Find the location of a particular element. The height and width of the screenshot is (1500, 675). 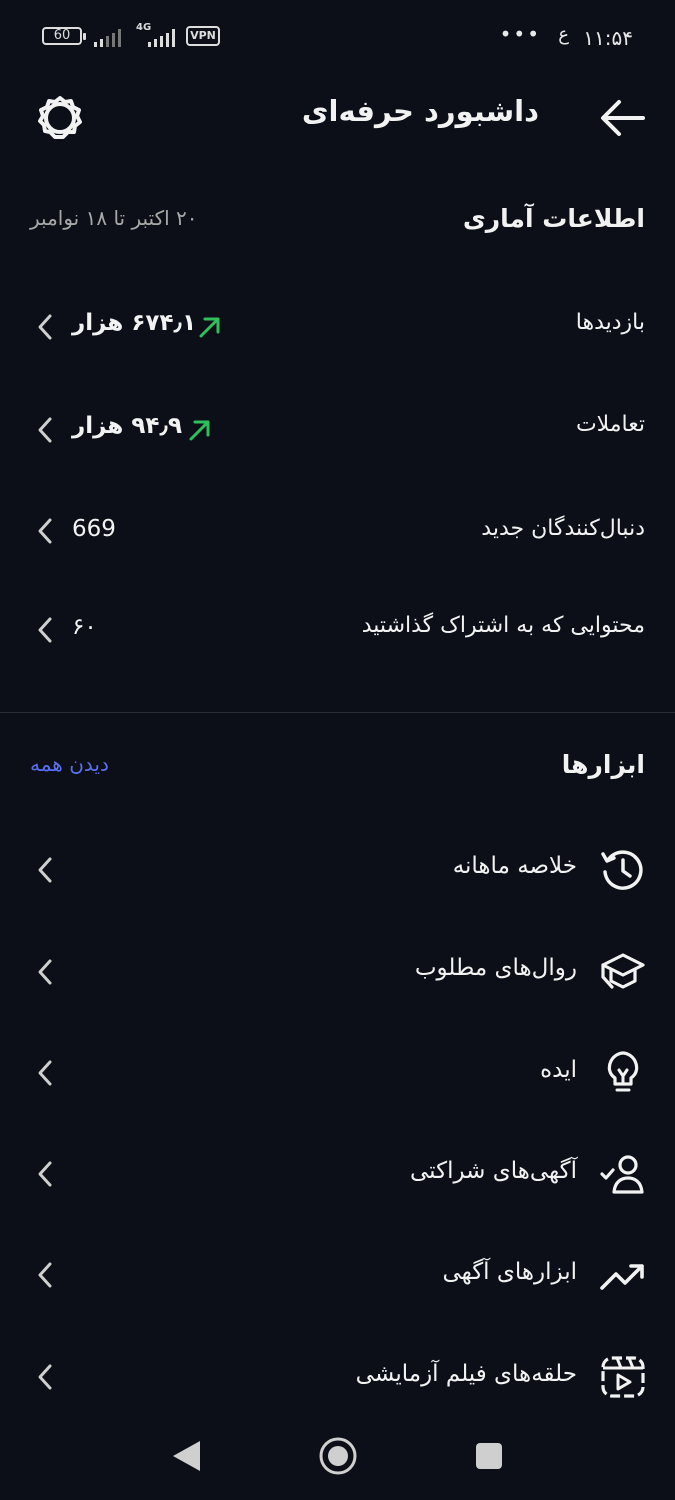

nav-home-icon is located at coordinates (338, 1456).